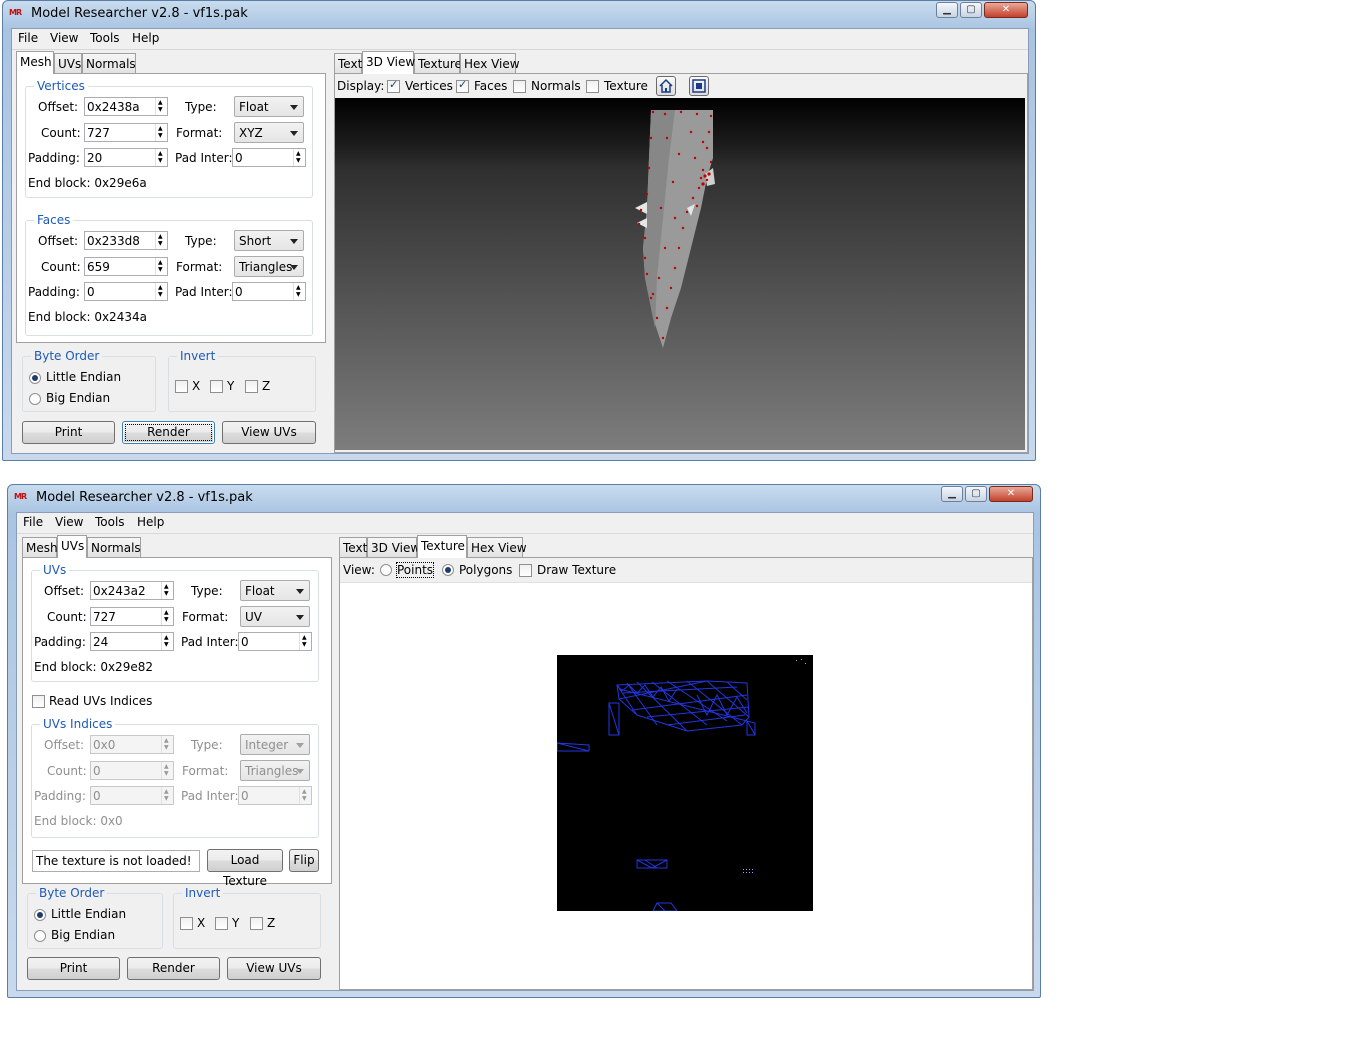  I want to click on vertices-format-select: XYZ, so click(269, 132).